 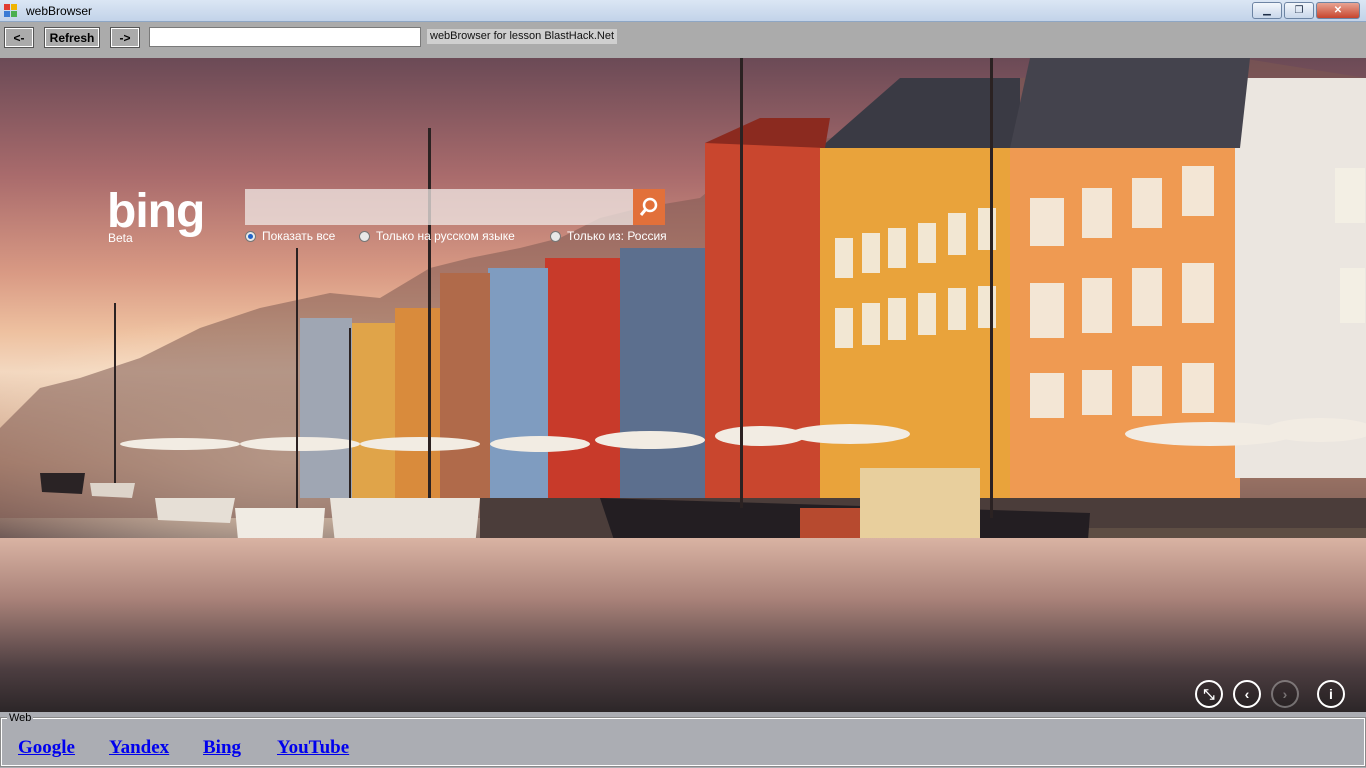 I want to click on restore-icon: ❐, so click(x=1299, y=10).